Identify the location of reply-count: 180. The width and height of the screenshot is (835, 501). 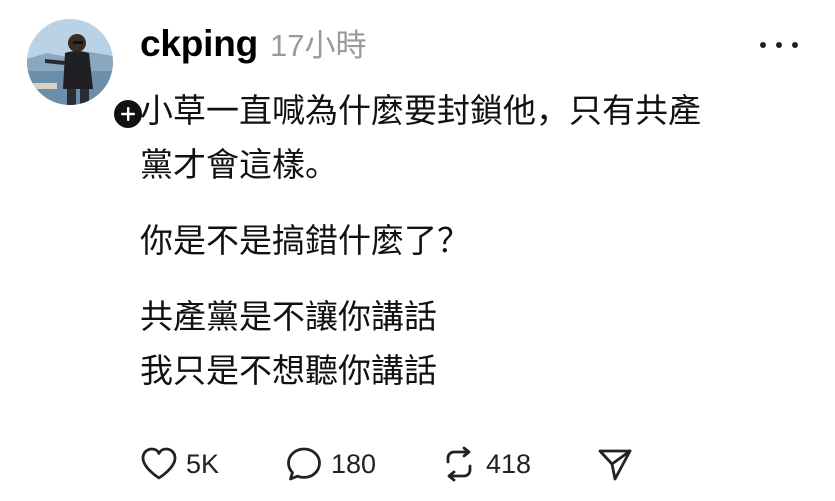
(354, 463).